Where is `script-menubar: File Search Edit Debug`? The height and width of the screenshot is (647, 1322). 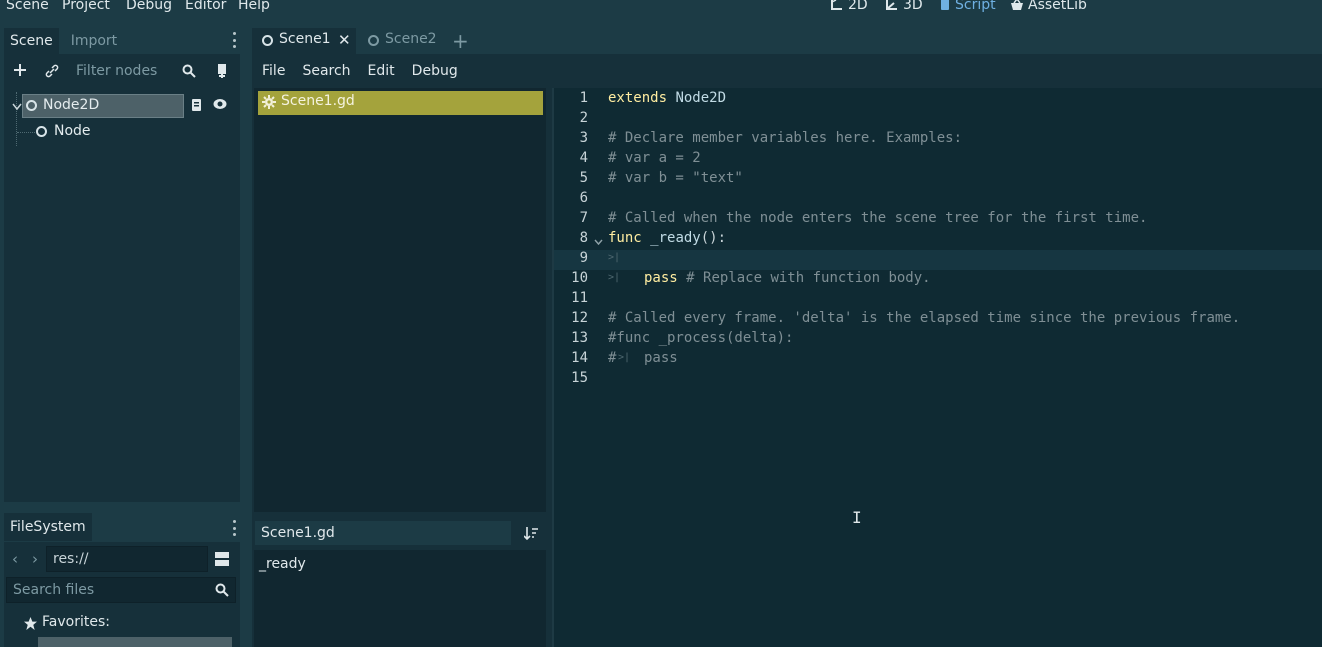
script-menubar: File Search Edit Debug is located at coordinates (787, 71).